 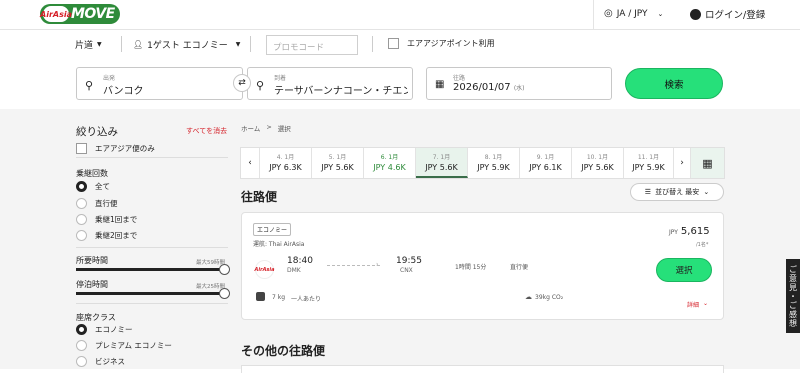 I want to click on sort-dropdown: ☰ 並び替え 最安 ⌄, so click(x=677, y=192).